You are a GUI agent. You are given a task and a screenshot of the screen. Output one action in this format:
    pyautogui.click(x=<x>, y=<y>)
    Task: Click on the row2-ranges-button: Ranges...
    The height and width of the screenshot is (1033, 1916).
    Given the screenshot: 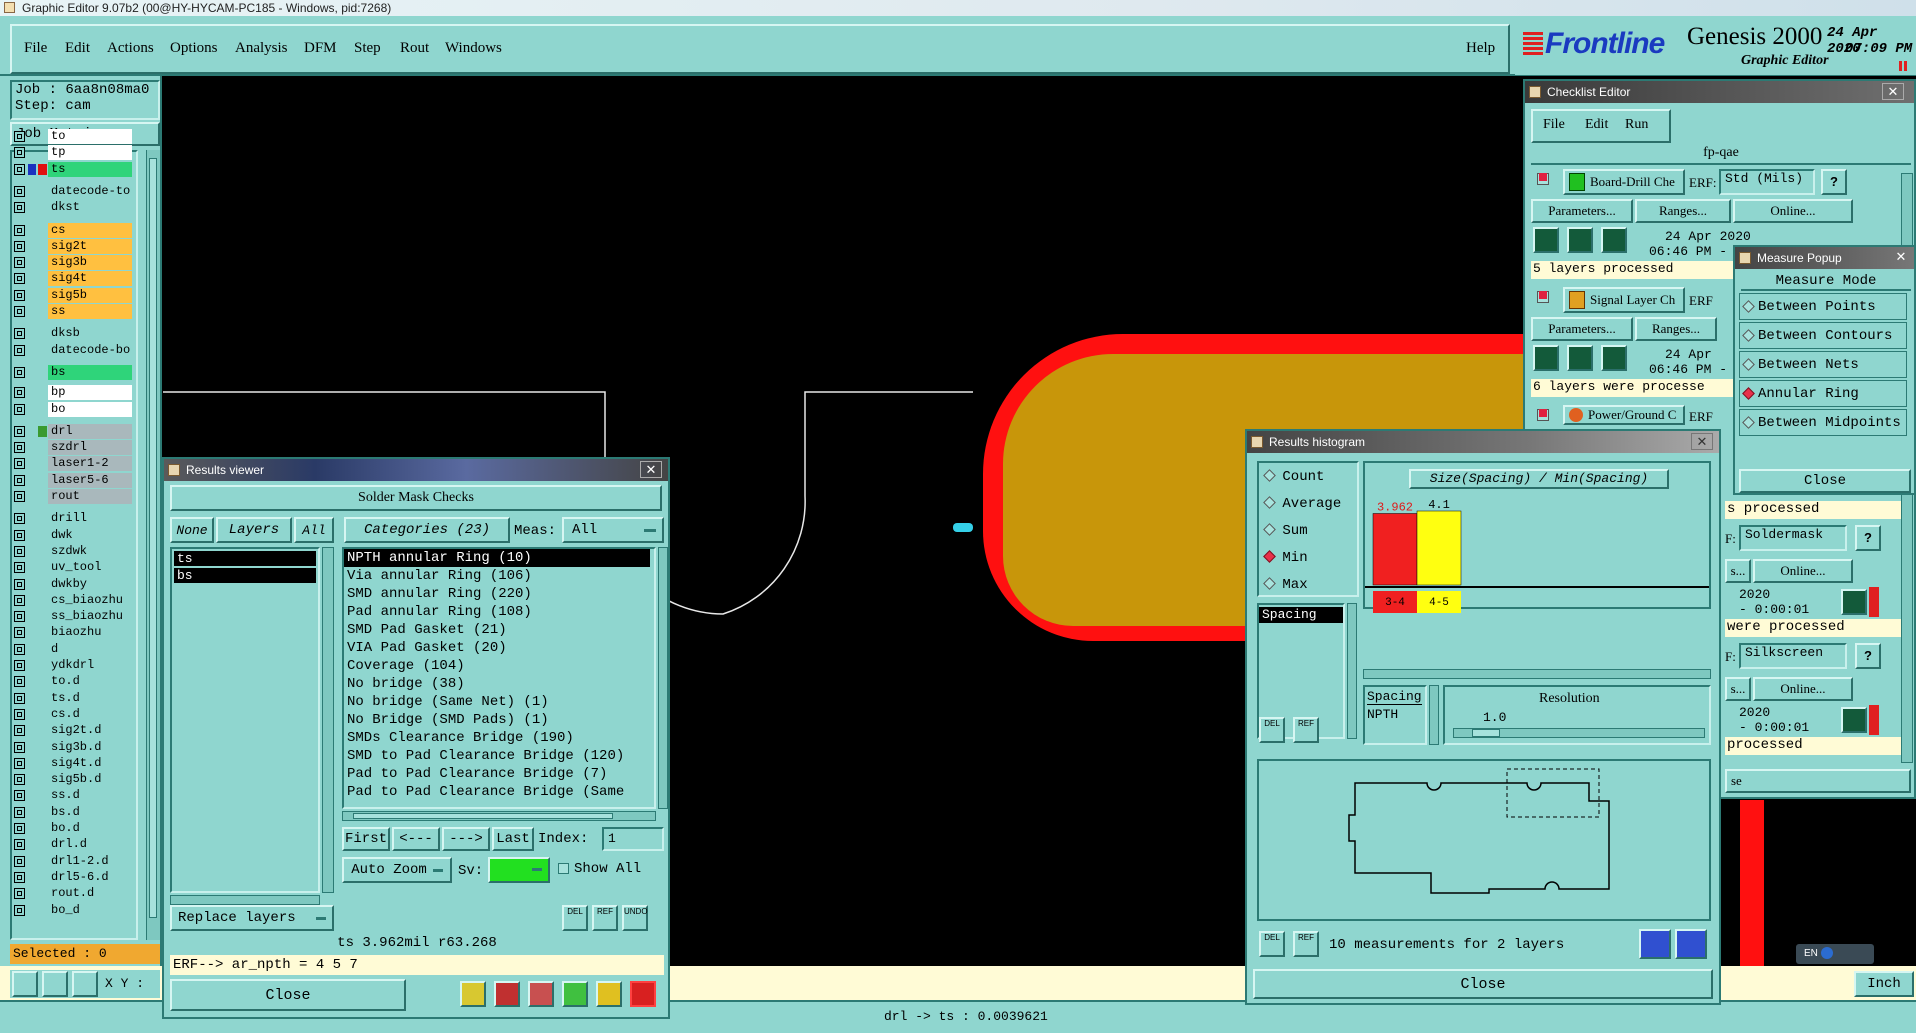 What is the action you would take?
    pyautogui.click(x=1676, y=329)
    